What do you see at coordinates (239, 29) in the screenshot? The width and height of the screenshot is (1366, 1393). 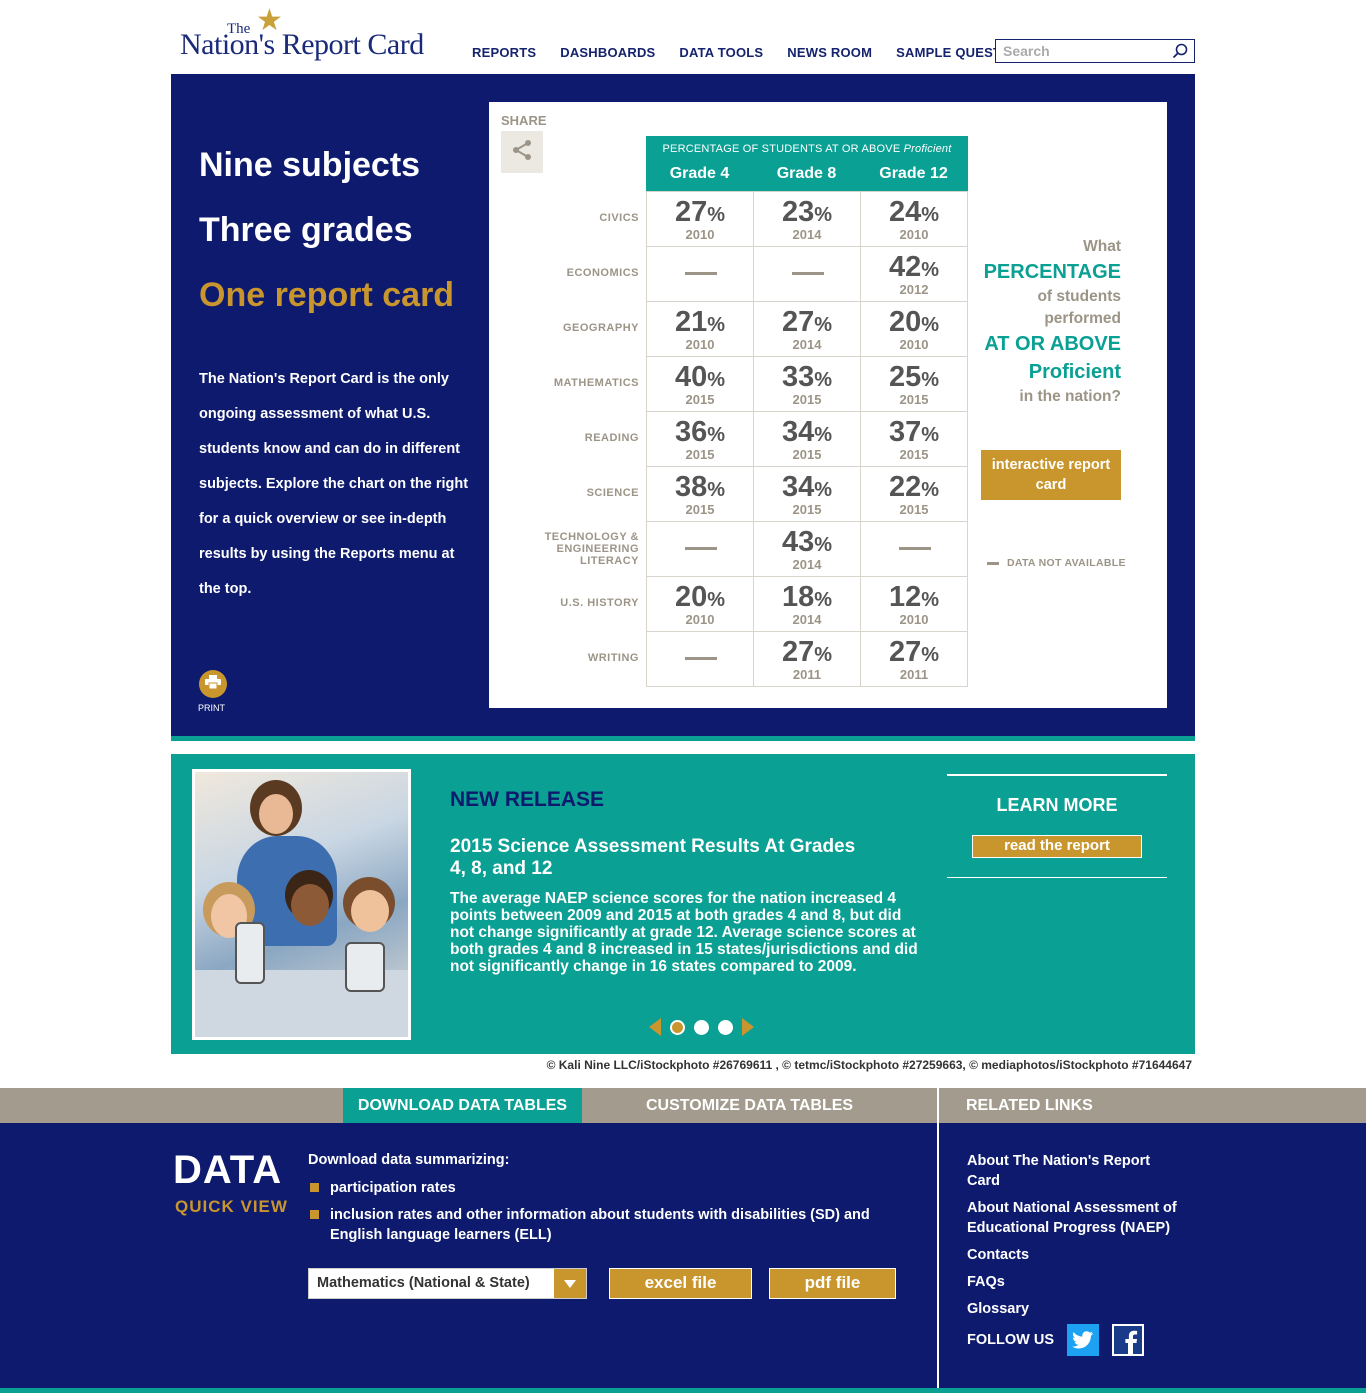 I see `logo-the: The` at bounding box center [239, 29].